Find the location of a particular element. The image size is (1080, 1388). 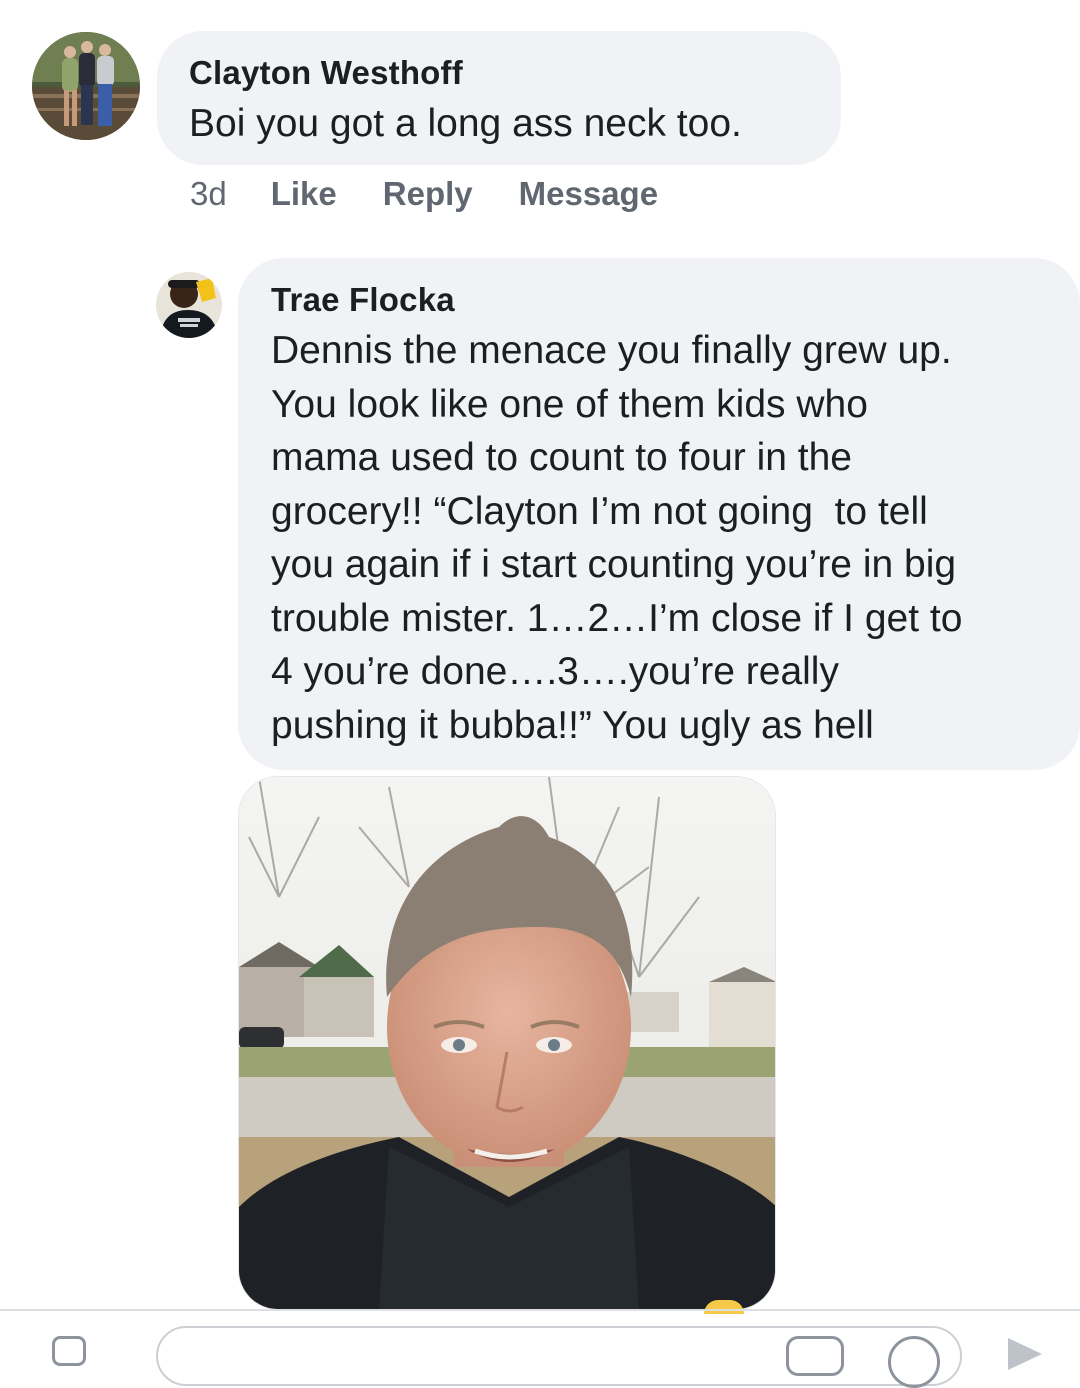

reaction-emoji-icon is located at coordinates (724, 1307).